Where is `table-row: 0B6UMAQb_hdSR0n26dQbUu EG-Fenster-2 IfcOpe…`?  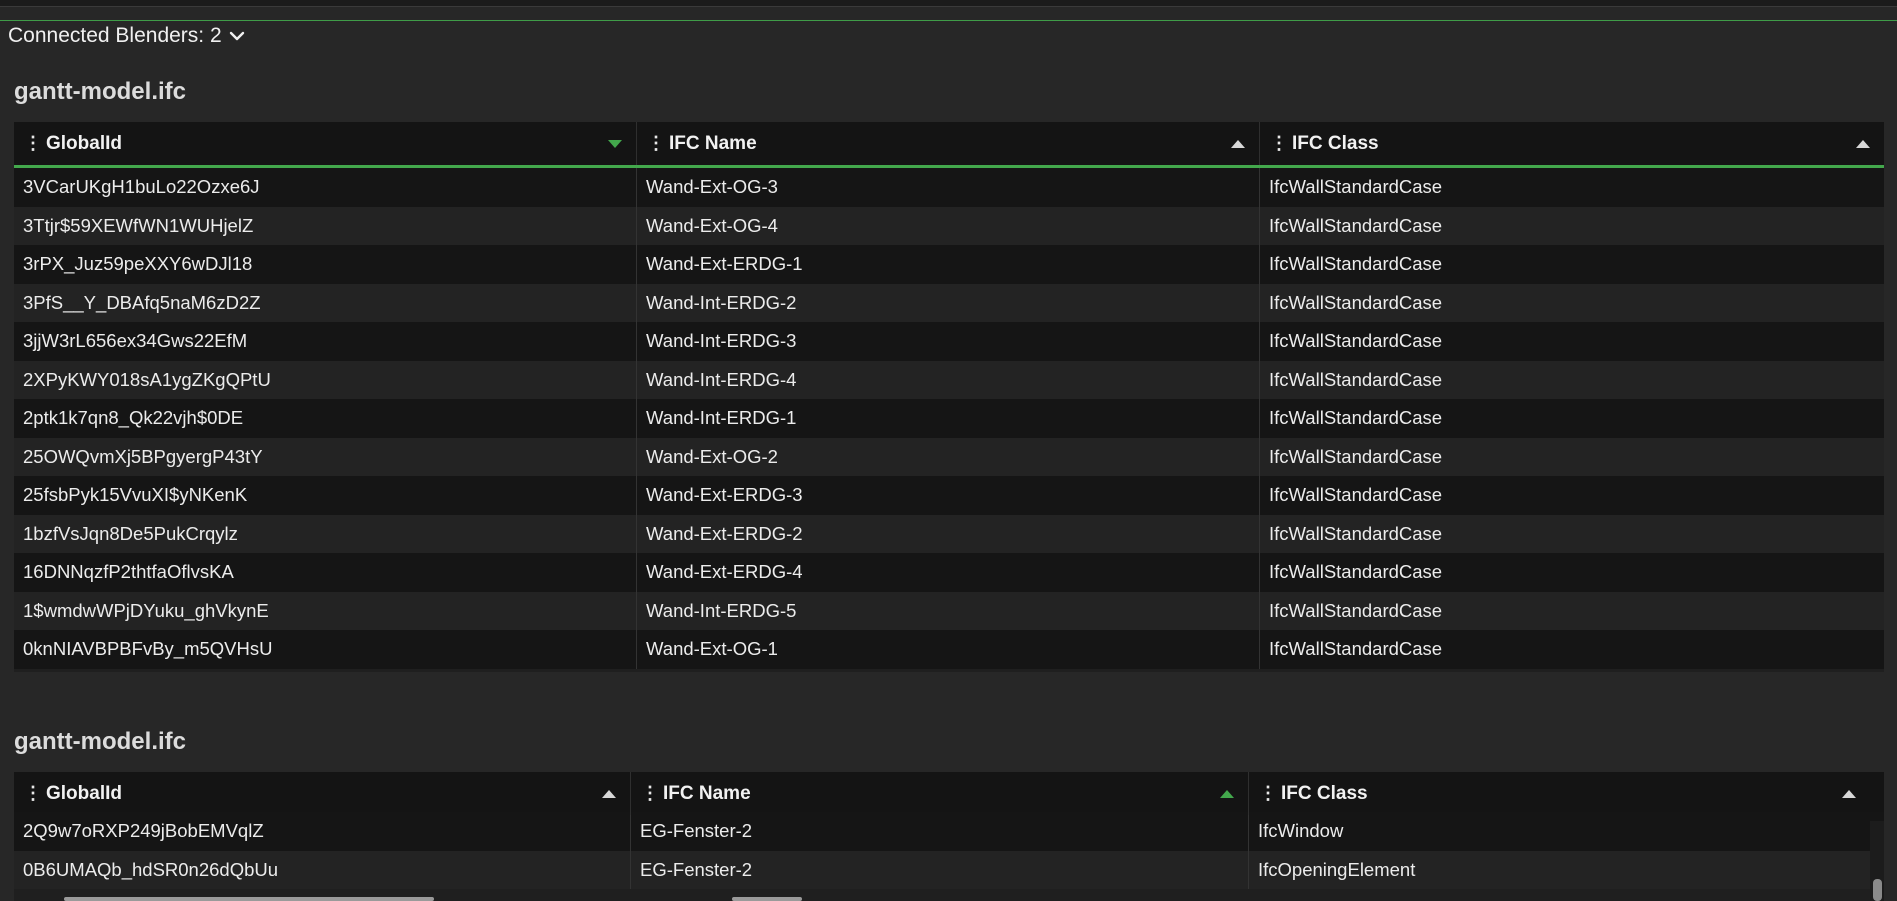
table-row: 0B6UMAQb_hdSR0n26dQbUu EG-Fenster-2 IfcOpe… is located at coordinates (949, 869).